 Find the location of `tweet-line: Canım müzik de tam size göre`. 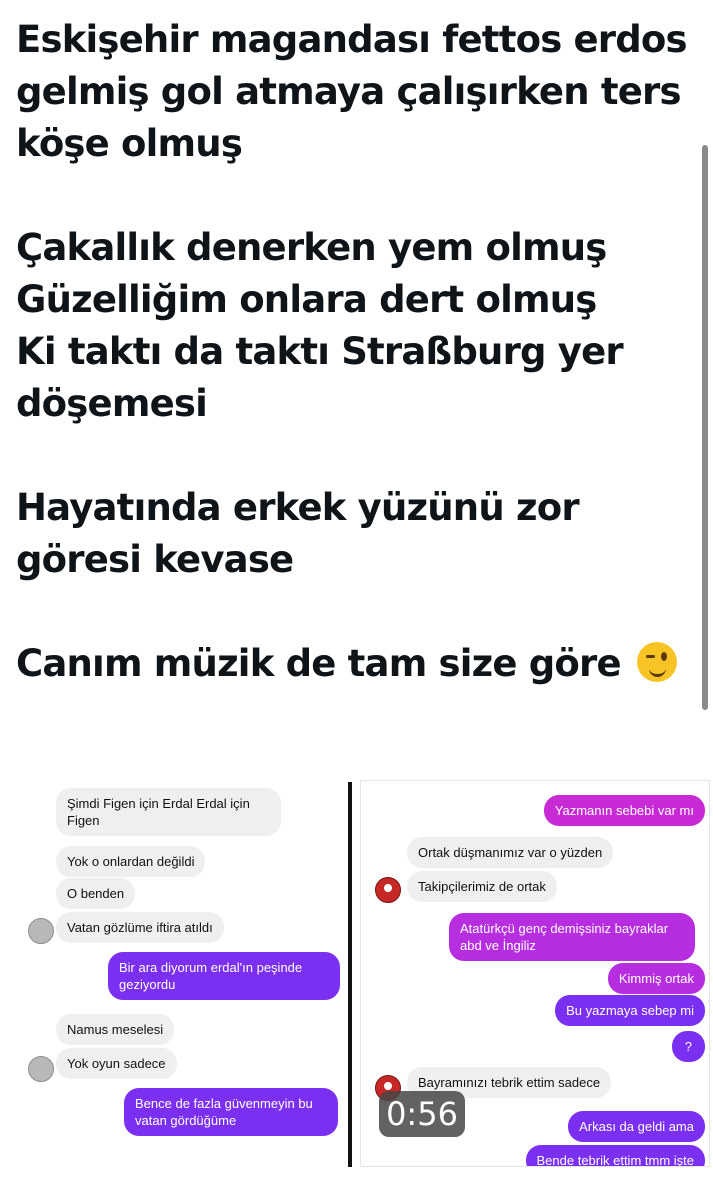

tweet-line: Canım müzik de tam size göre is located at coordinates (356, 664).